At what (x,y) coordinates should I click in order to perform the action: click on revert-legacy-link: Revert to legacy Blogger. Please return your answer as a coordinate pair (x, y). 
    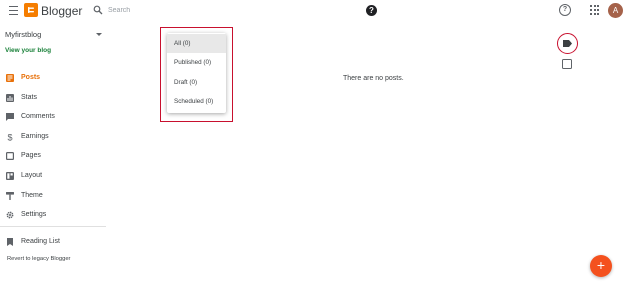
    Looking at the image, I should click on (38, 259).